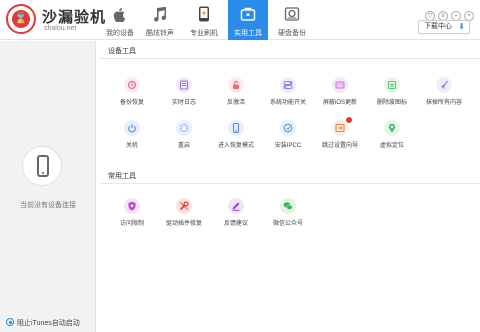 Image resolution: width=480 pixels, height=332 pixels. I want to click on unlock-icon, so click(236, 84).